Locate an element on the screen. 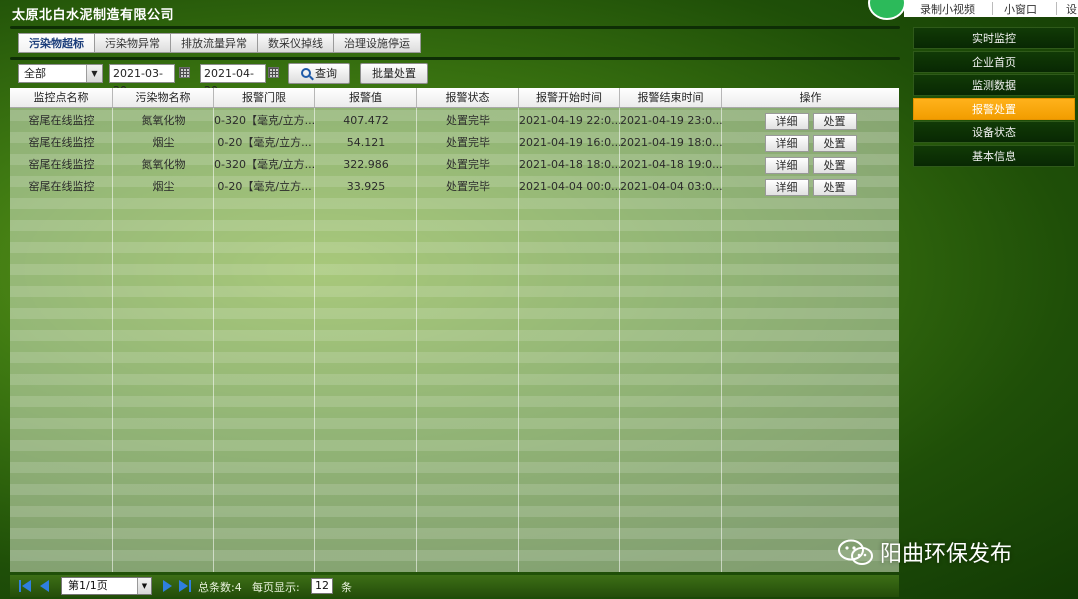 This screenshot has height=599, width=1078. mini-window-button: 小窗口 is located at coordinates (1020, 9).